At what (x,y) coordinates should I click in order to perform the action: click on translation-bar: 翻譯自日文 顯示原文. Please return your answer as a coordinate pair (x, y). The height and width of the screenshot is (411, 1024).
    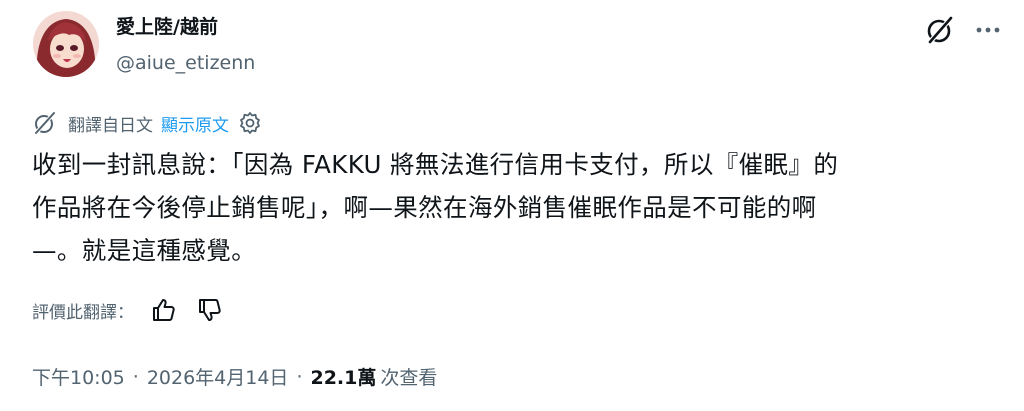
    Looking at the image, I should click on (147, 123).